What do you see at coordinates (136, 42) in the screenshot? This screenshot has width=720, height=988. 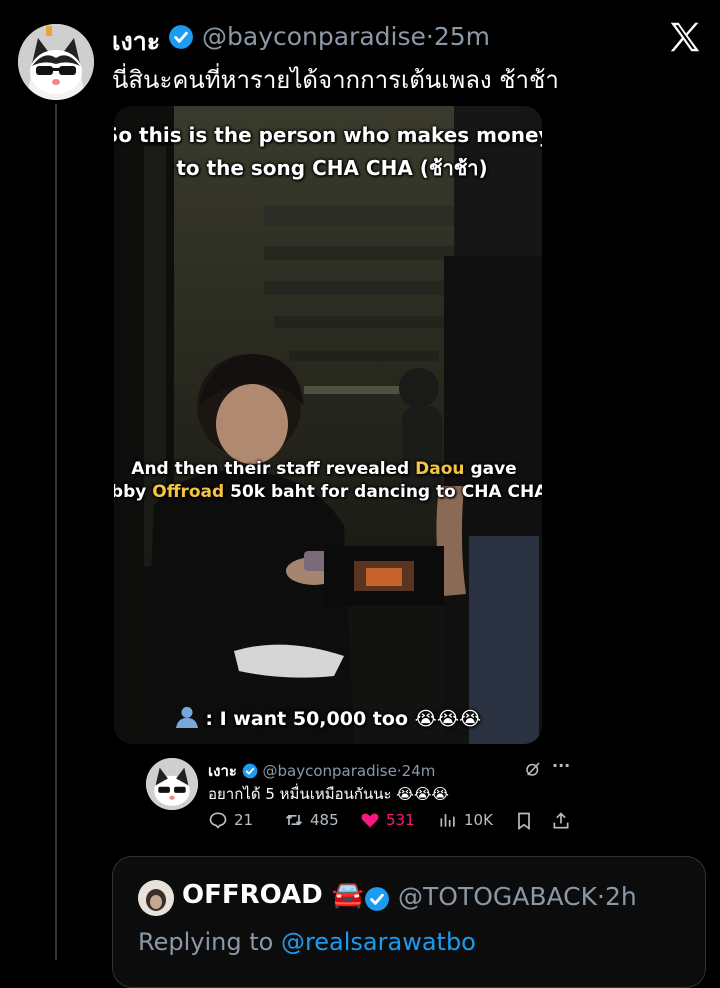 I see `author-name: เงาะ` at bounding box center [136, 42].